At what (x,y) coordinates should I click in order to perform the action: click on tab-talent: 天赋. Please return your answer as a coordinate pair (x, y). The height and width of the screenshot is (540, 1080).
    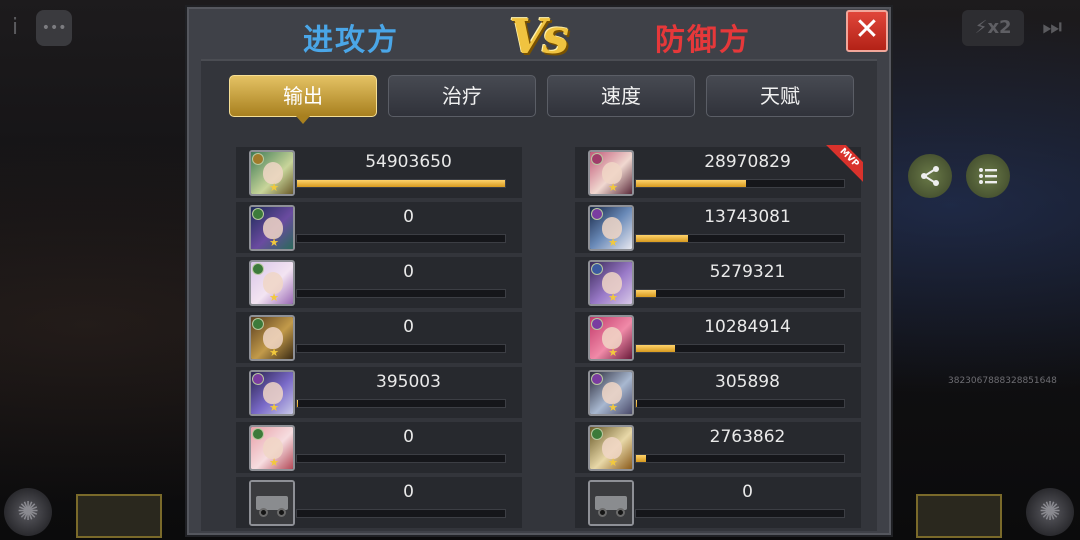
    Looking at the image, I should click on (780, 96).